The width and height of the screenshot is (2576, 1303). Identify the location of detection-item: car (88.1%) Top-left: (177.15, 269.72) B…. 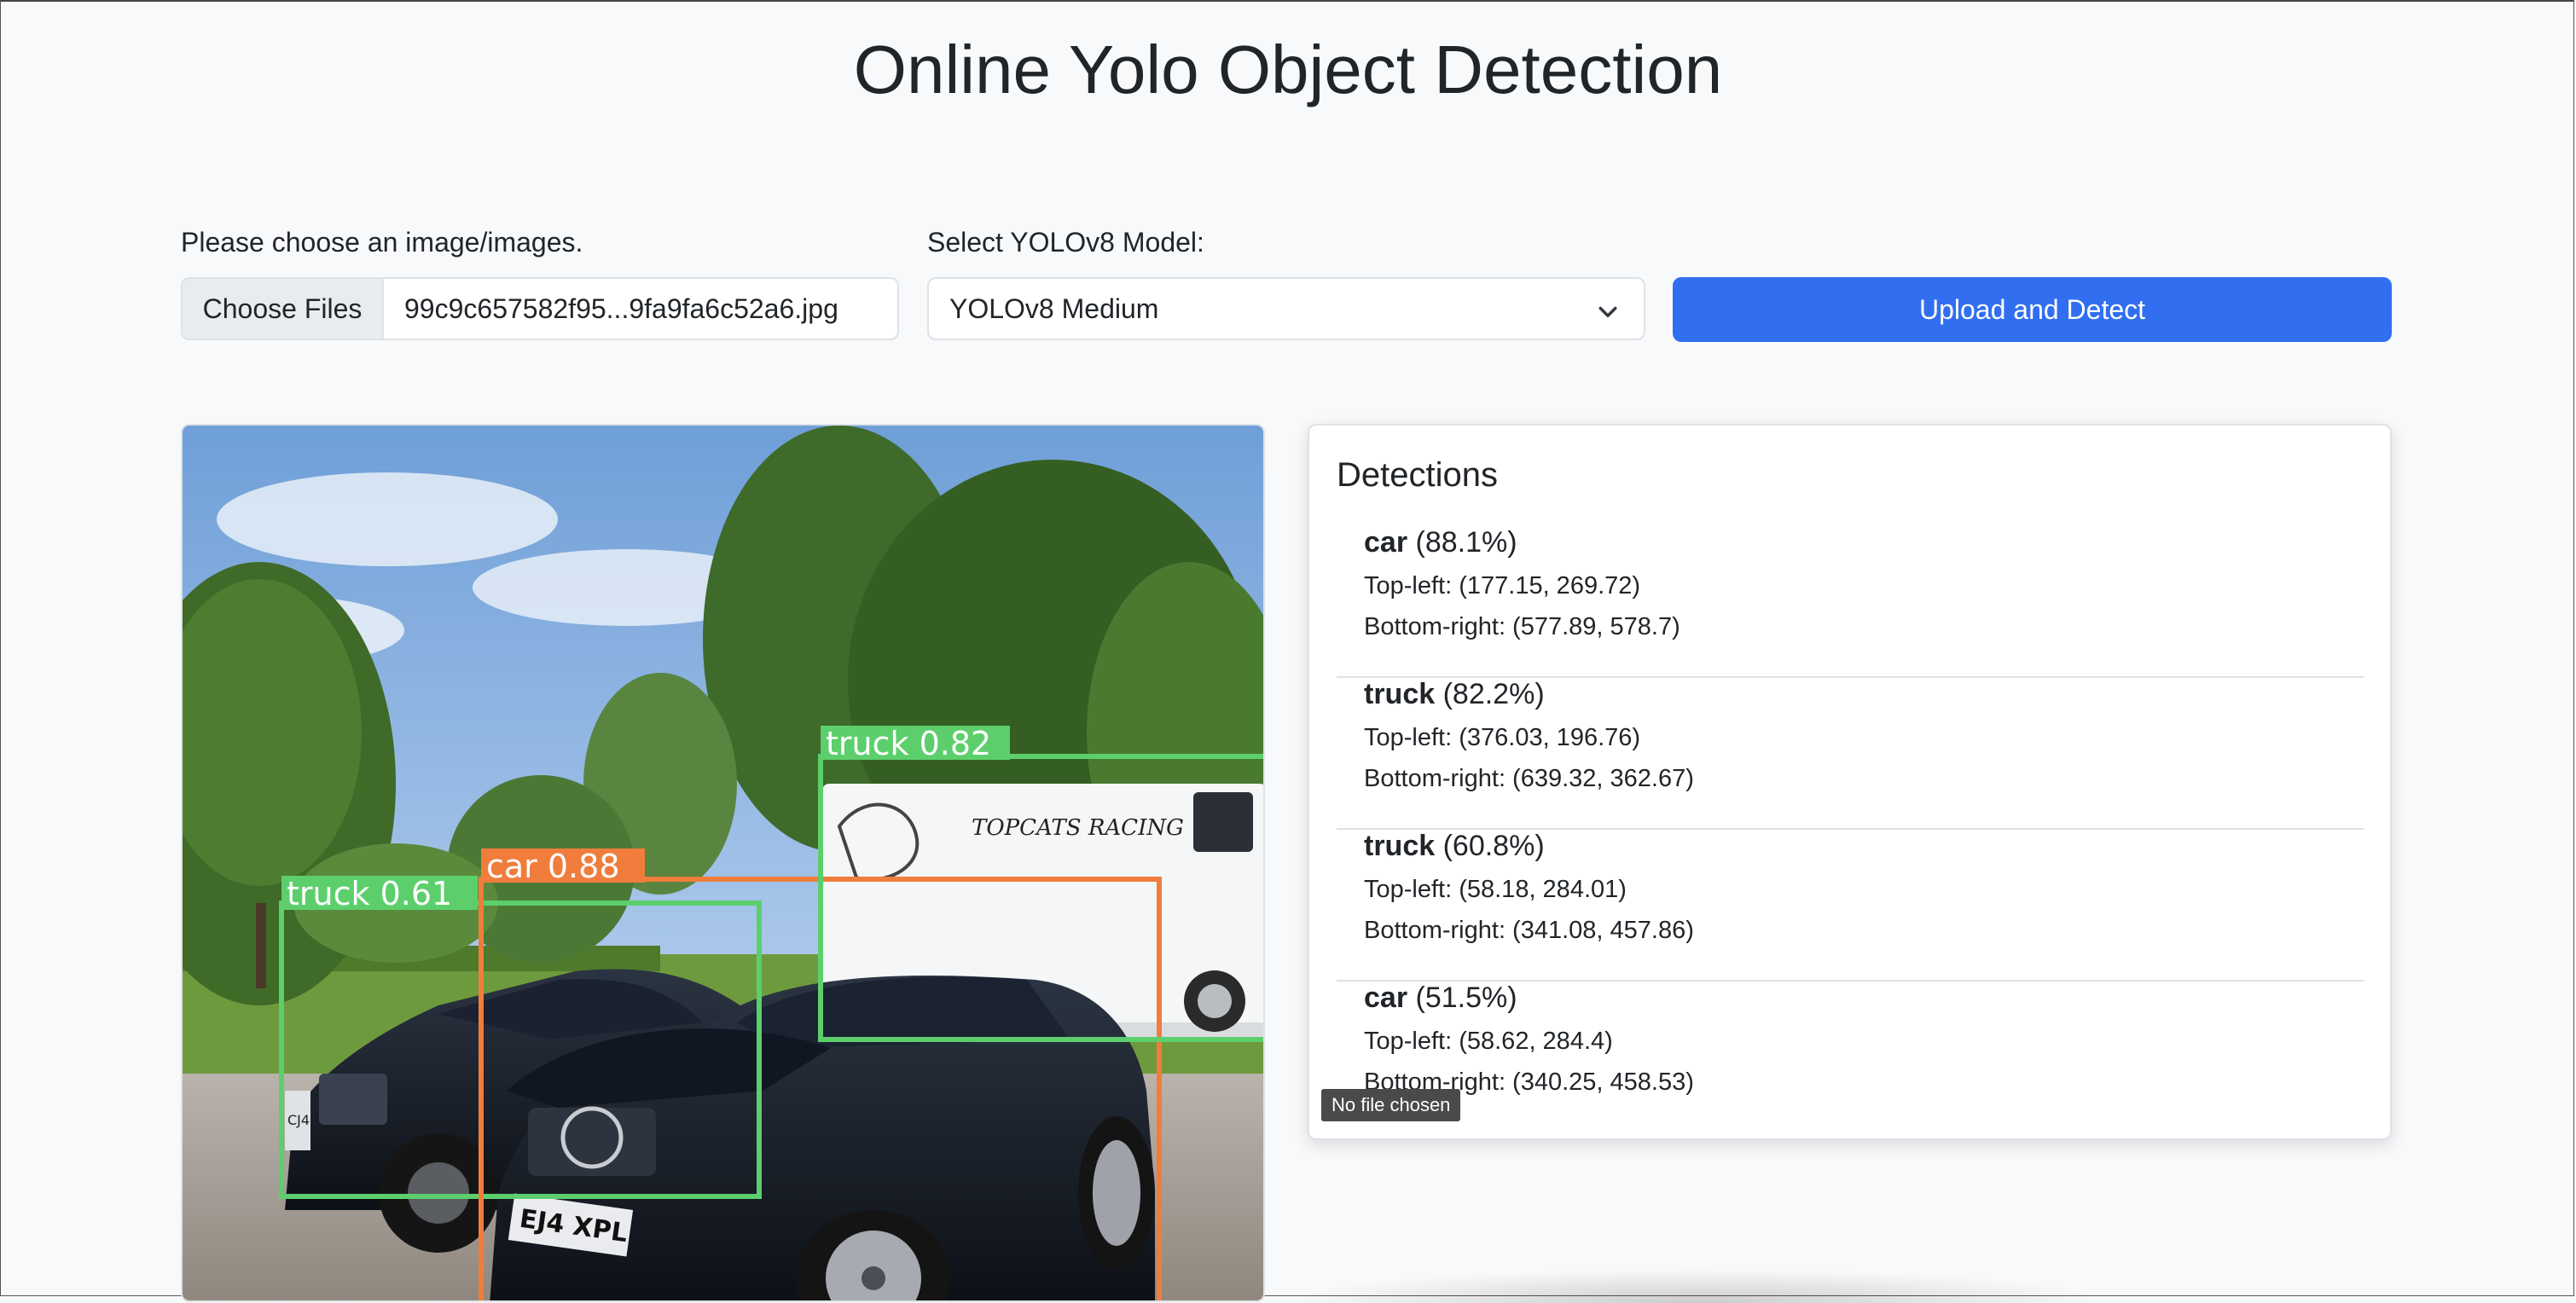
(1850, 602).